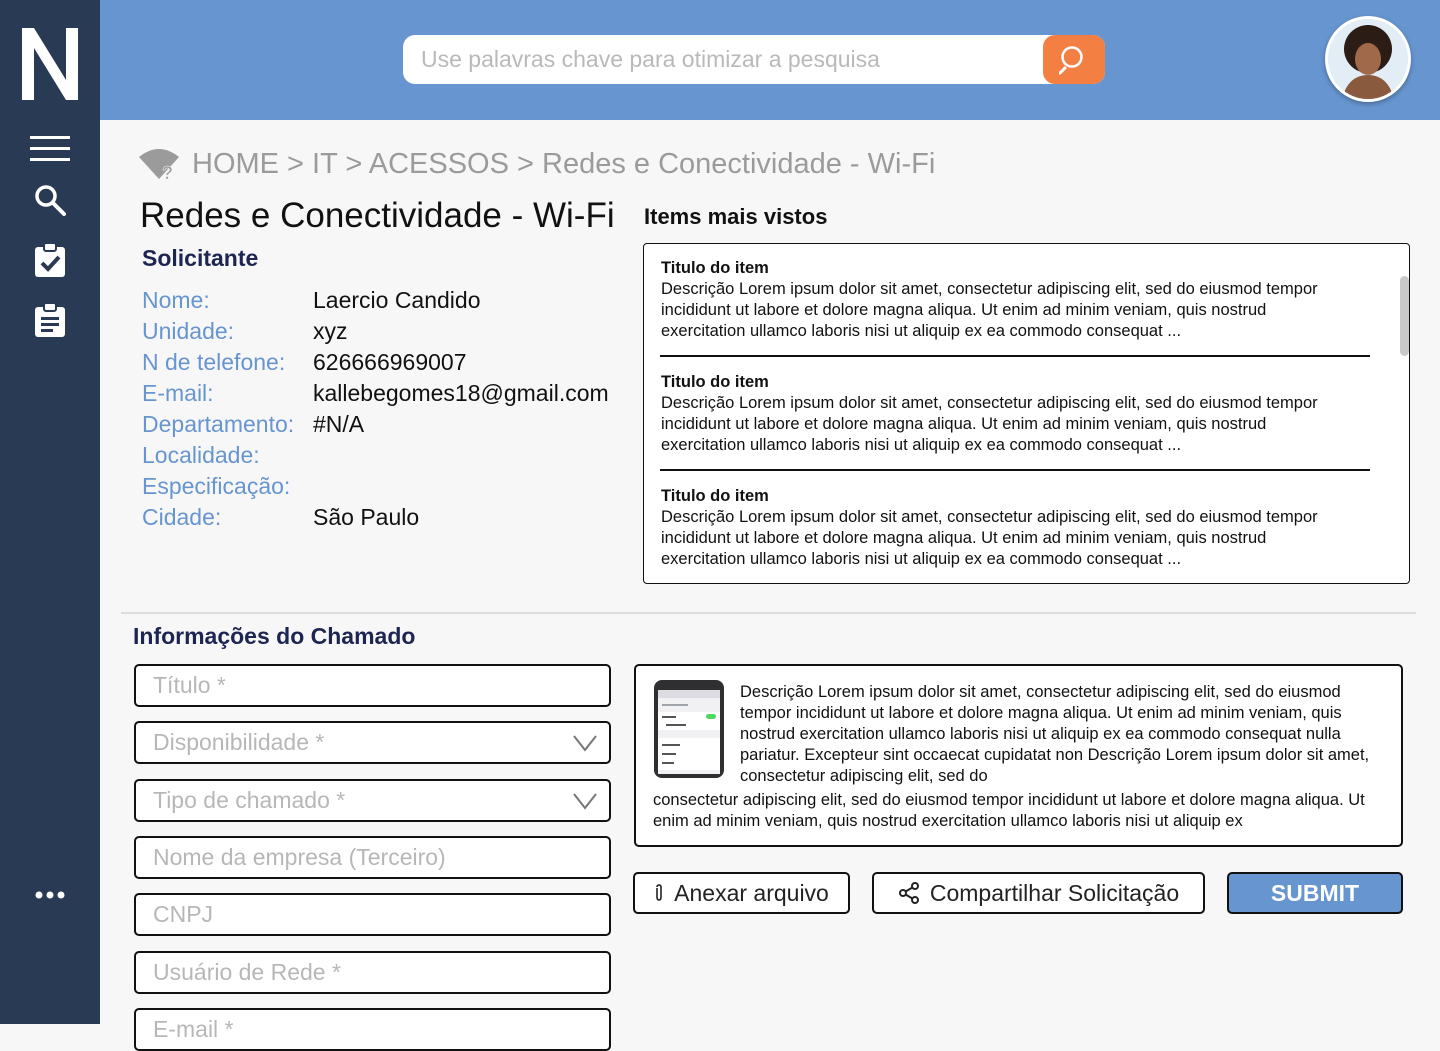  I want to click on share-request-label: Compartilhar Solicitação, so click(1054, 892).